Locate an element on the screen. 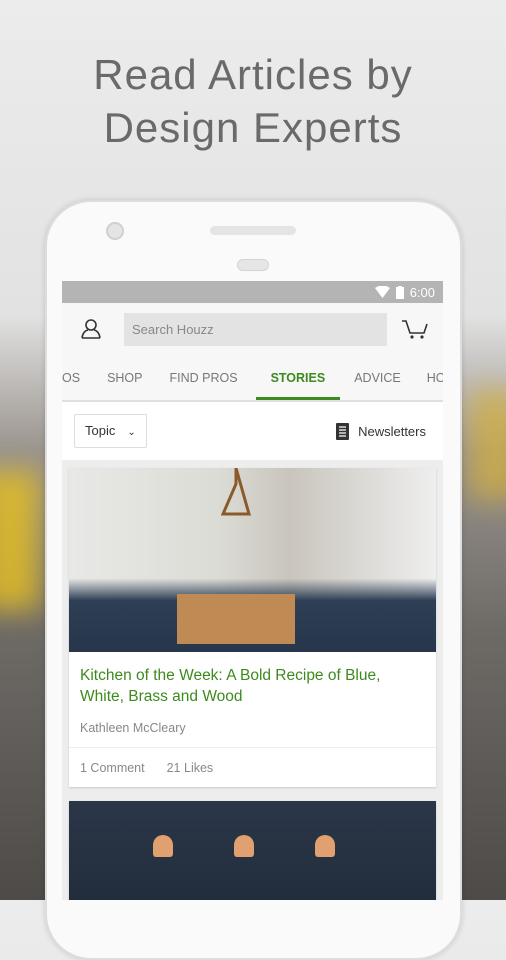 The image size is (506, 960). newsletters-label: Newsletters is located at coordinates (392, 431).